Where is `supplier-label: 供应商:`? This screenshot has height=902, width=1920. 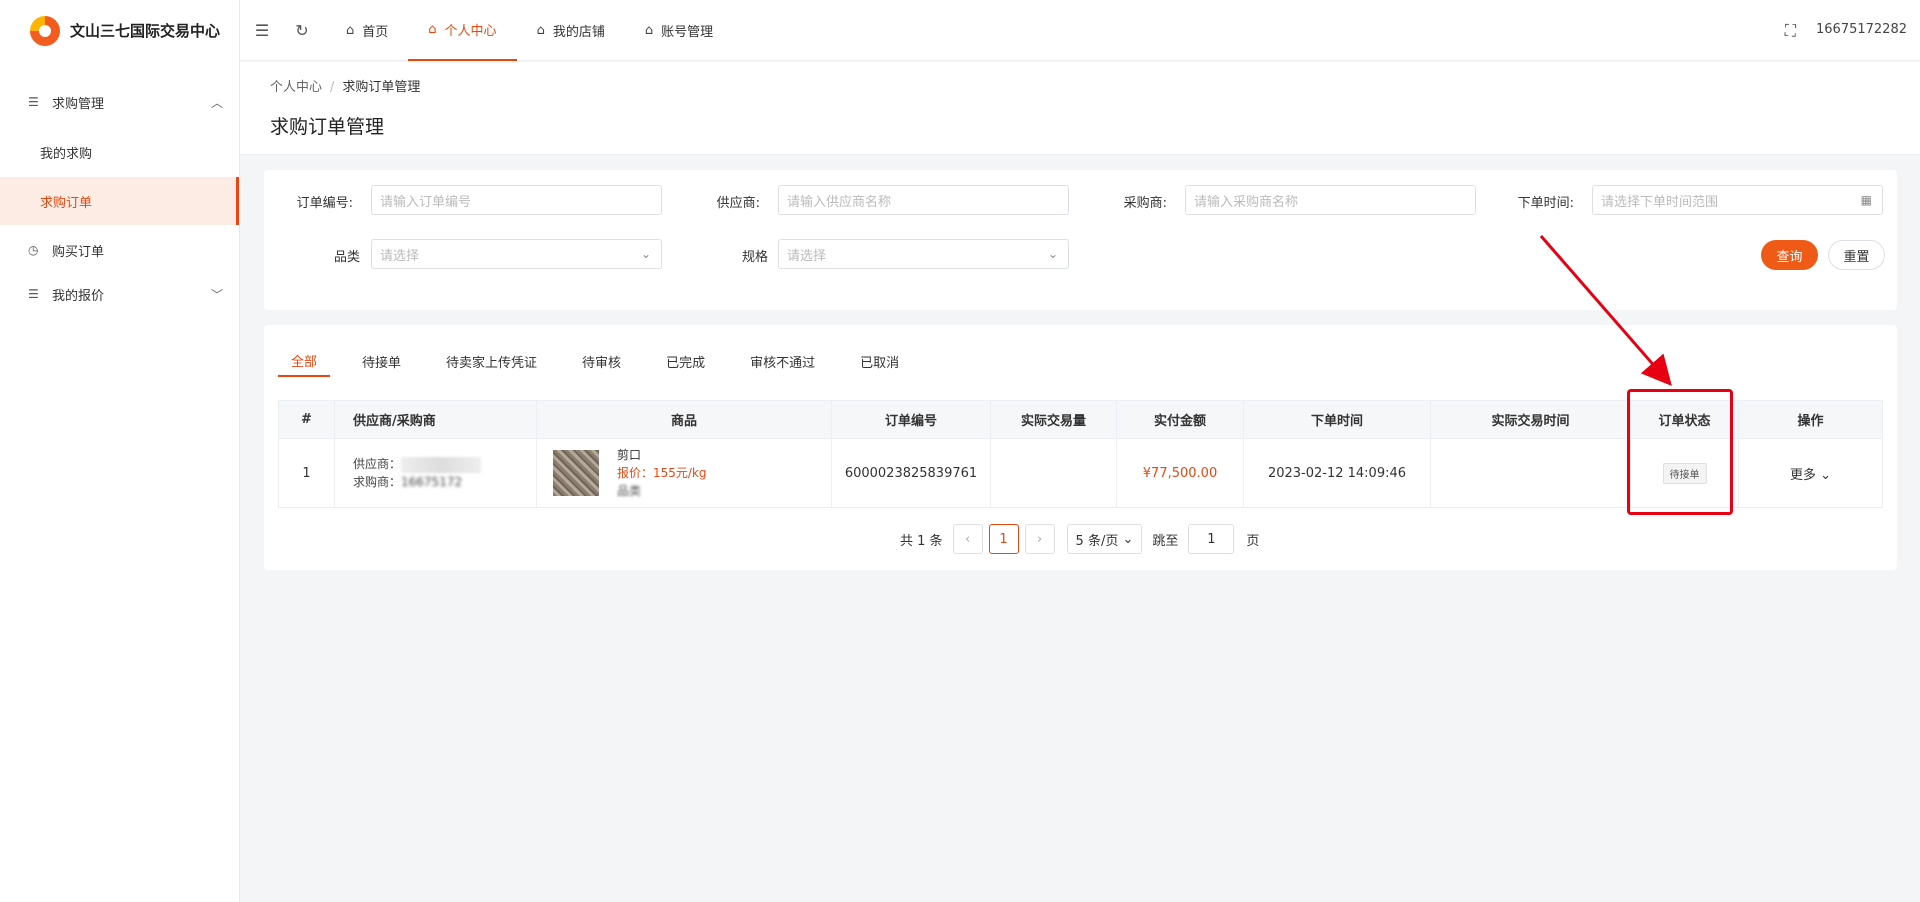 supplier-label: 供应商: is located at coordinates (738, 203).